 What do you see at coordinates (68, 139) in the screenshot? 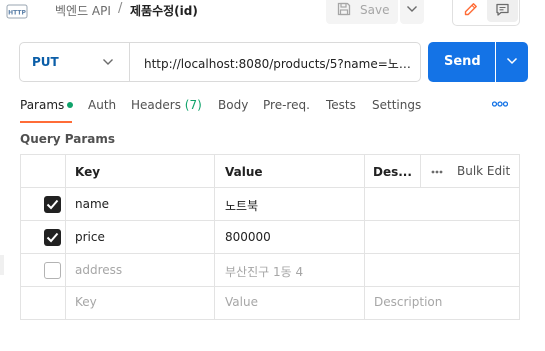
I see `query-params-title: Query Params` at bounding box center [68, 139].